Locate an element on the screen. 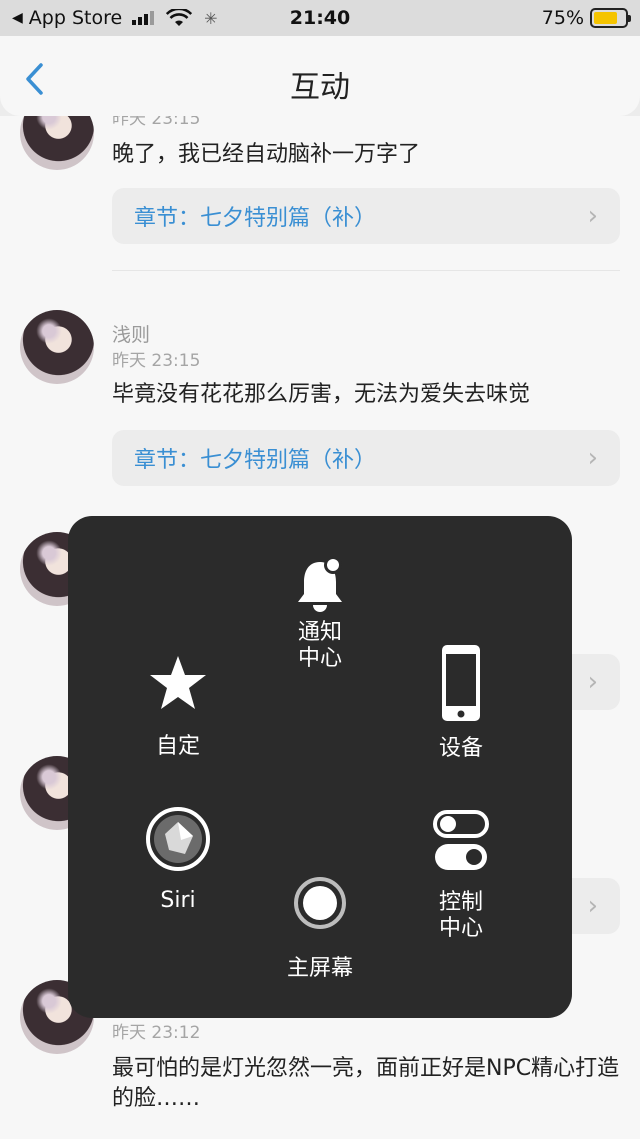 This screenshot has height=1139, width=640. bell-icon is located at coordinates (320, 584).